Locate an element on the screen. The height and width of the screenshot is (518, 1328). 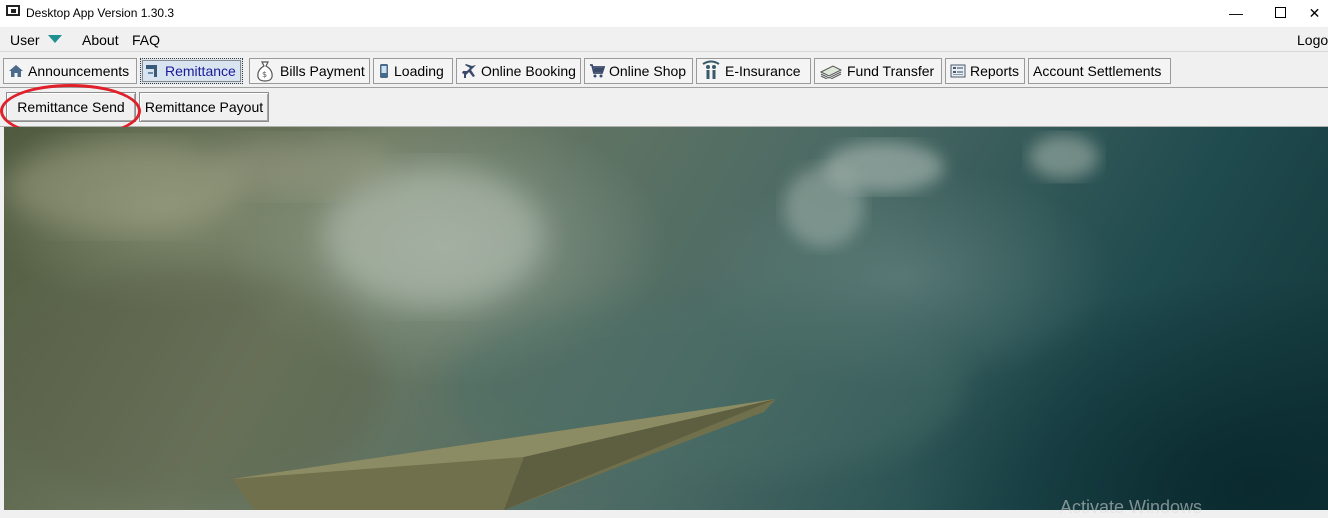
report-icon is located at coordinates (958, 71).